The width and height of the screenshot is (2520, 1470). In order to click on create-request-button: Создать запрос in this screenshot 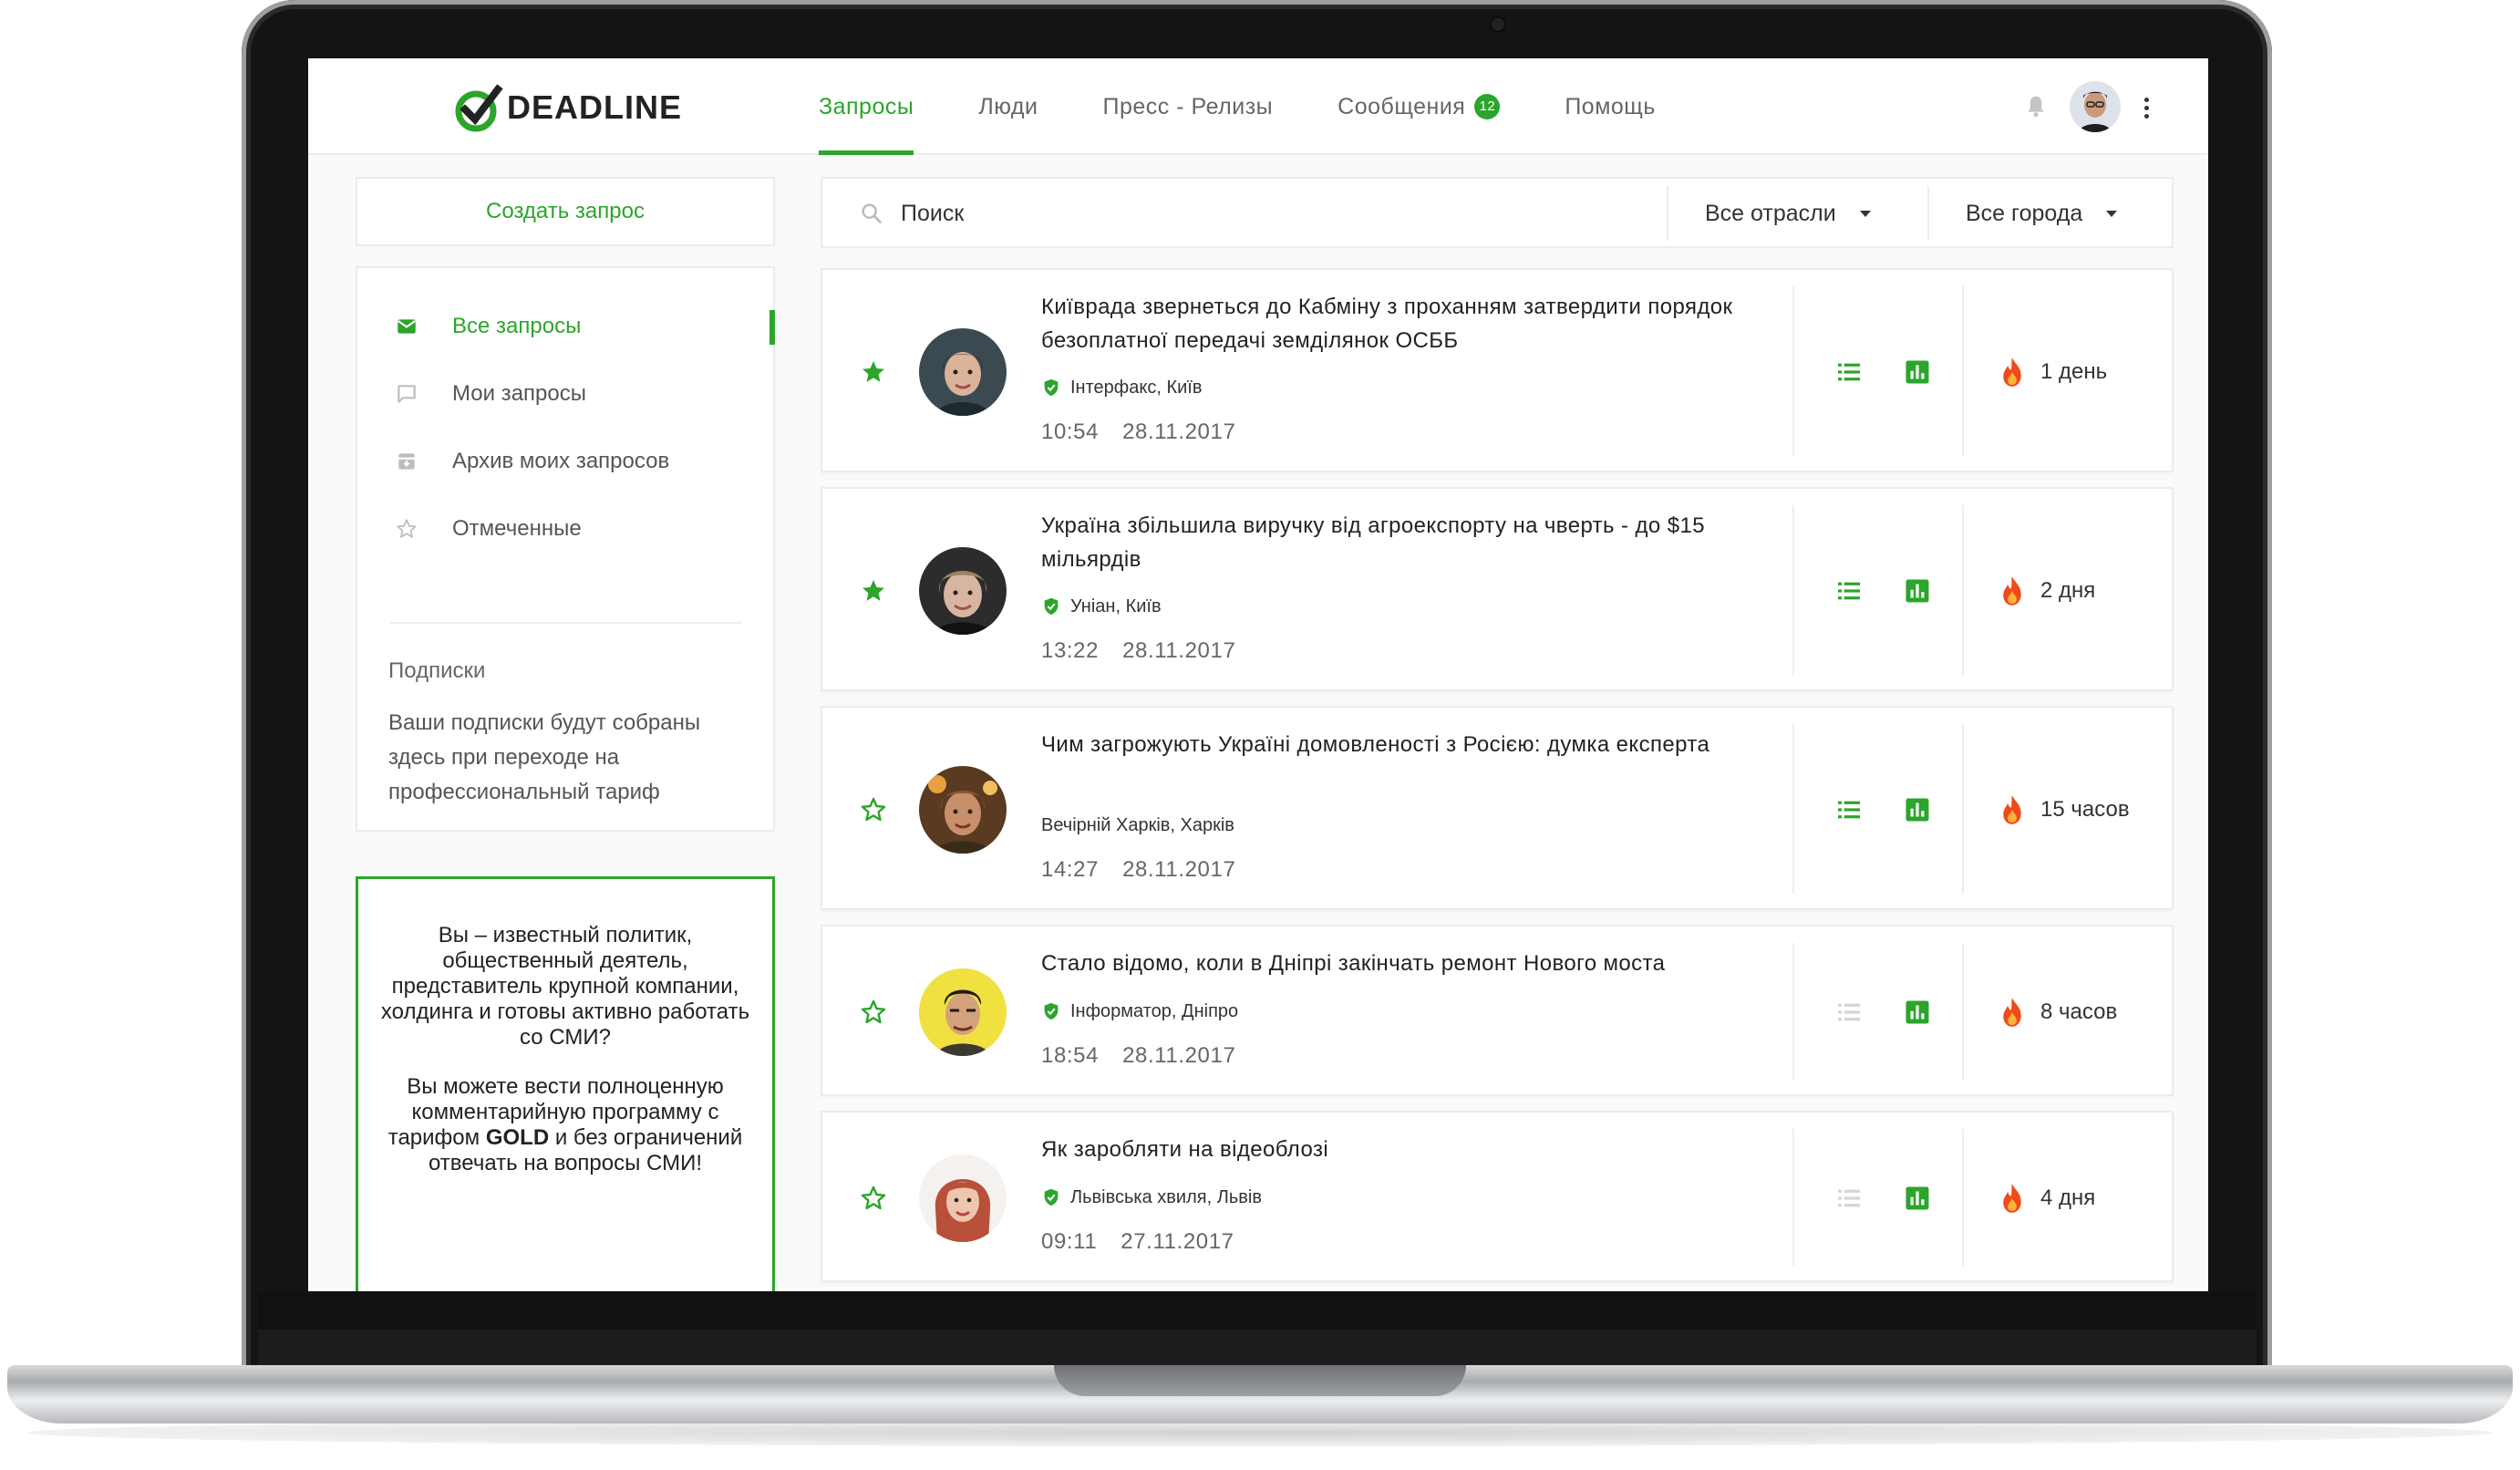, I will do `click(565, 211)`.